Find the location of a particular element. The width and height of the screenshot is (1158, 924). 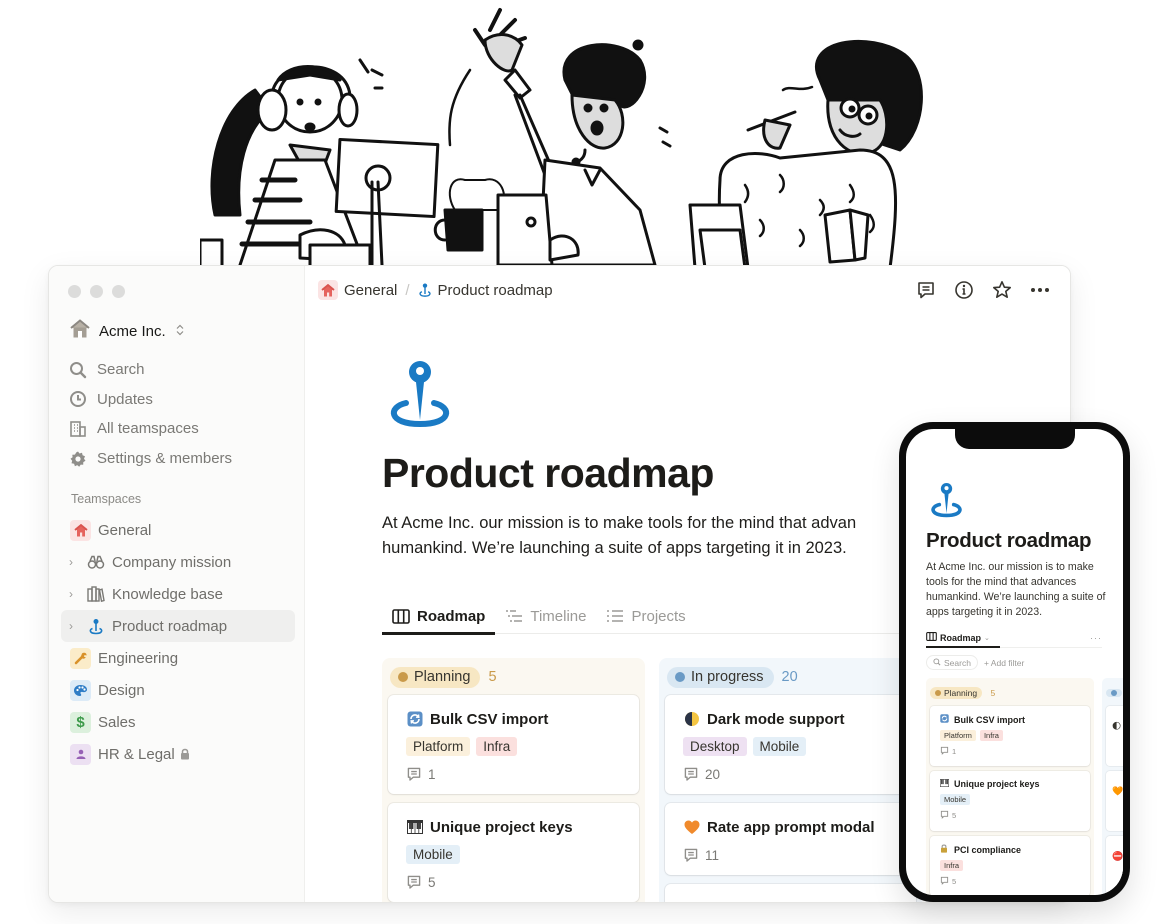

topbar: General / Product roadmap is located at coordinates (684, 290).